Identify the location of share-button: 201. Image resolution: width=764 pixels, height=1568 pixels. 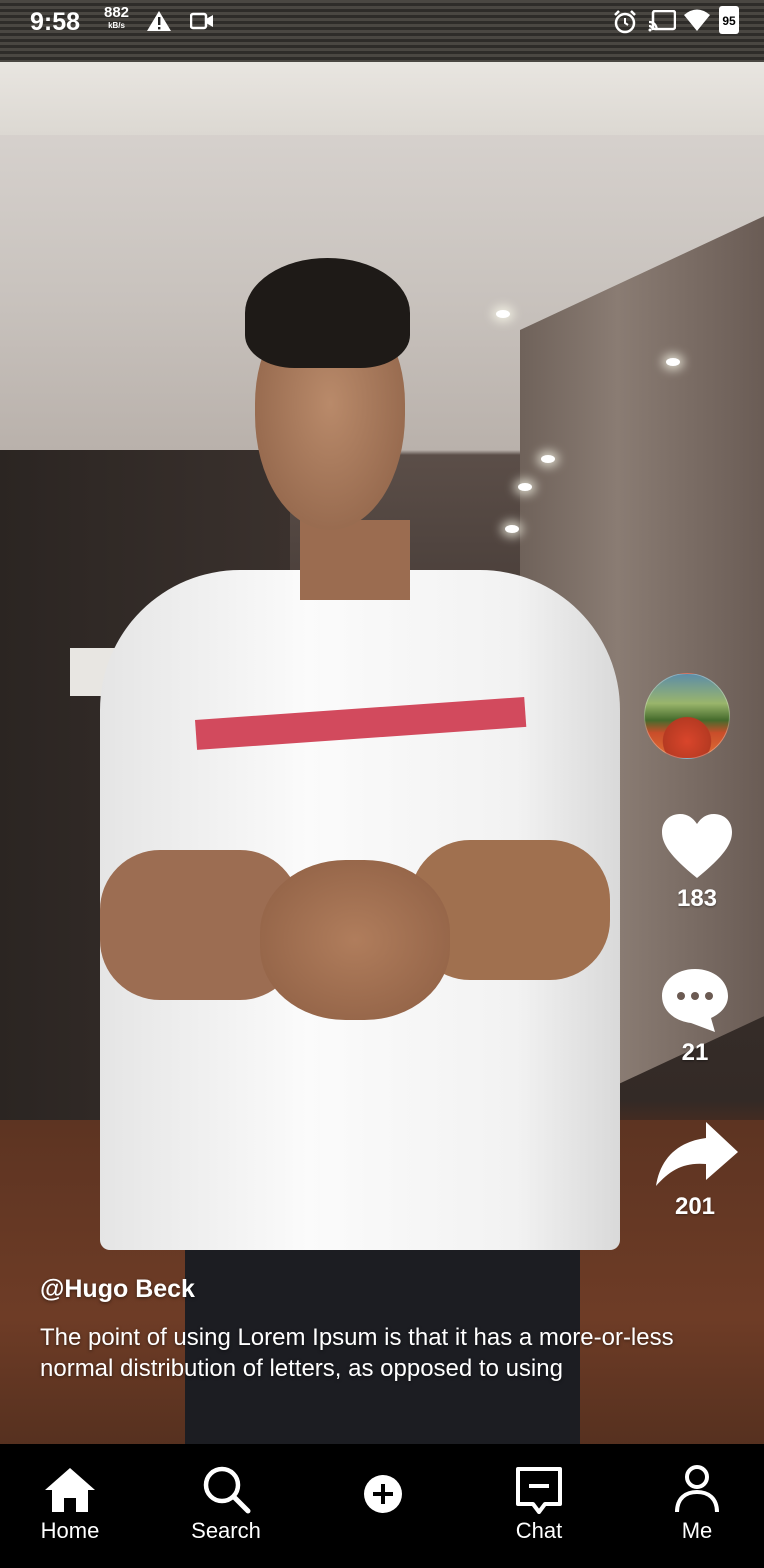
(695, 1170).